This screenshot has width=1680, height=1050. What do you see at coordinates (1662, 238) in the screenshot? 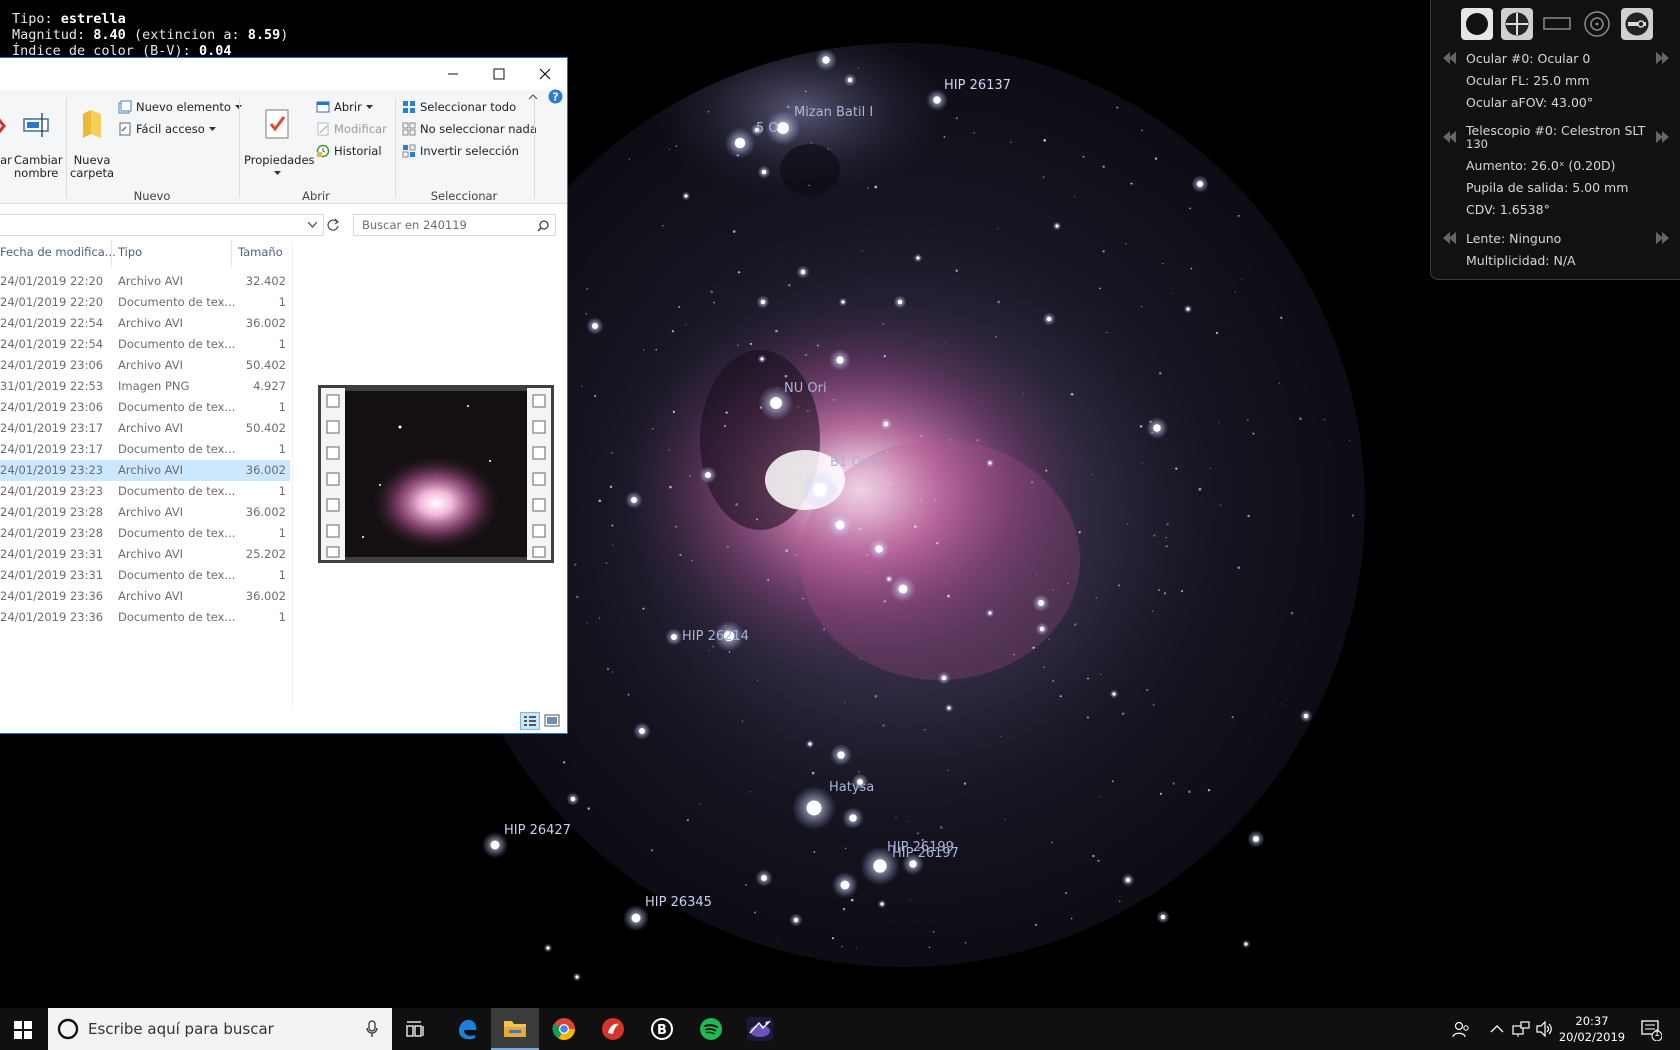
I see `next-lens-icon` at bounding box center [1662, 238].